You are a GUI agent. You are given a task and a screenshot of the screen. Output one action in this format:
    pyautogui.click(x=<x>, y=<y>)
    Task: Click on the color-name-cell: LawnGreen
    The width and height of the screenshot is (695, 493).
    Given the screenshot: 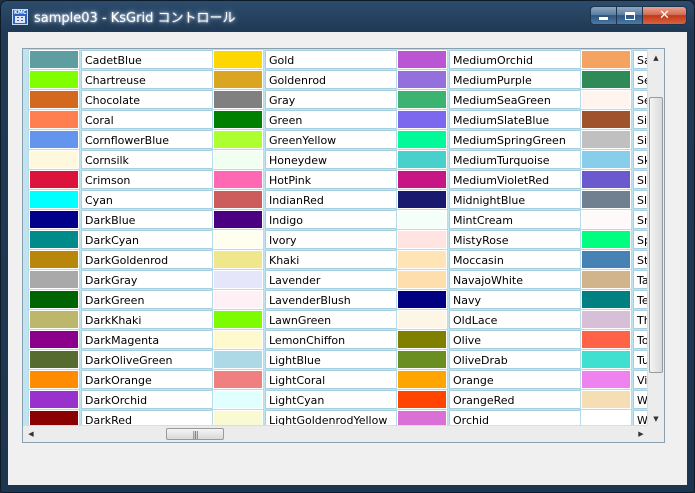 What is the action you would take?
    pyautogui.click(x=331, y=319)
    